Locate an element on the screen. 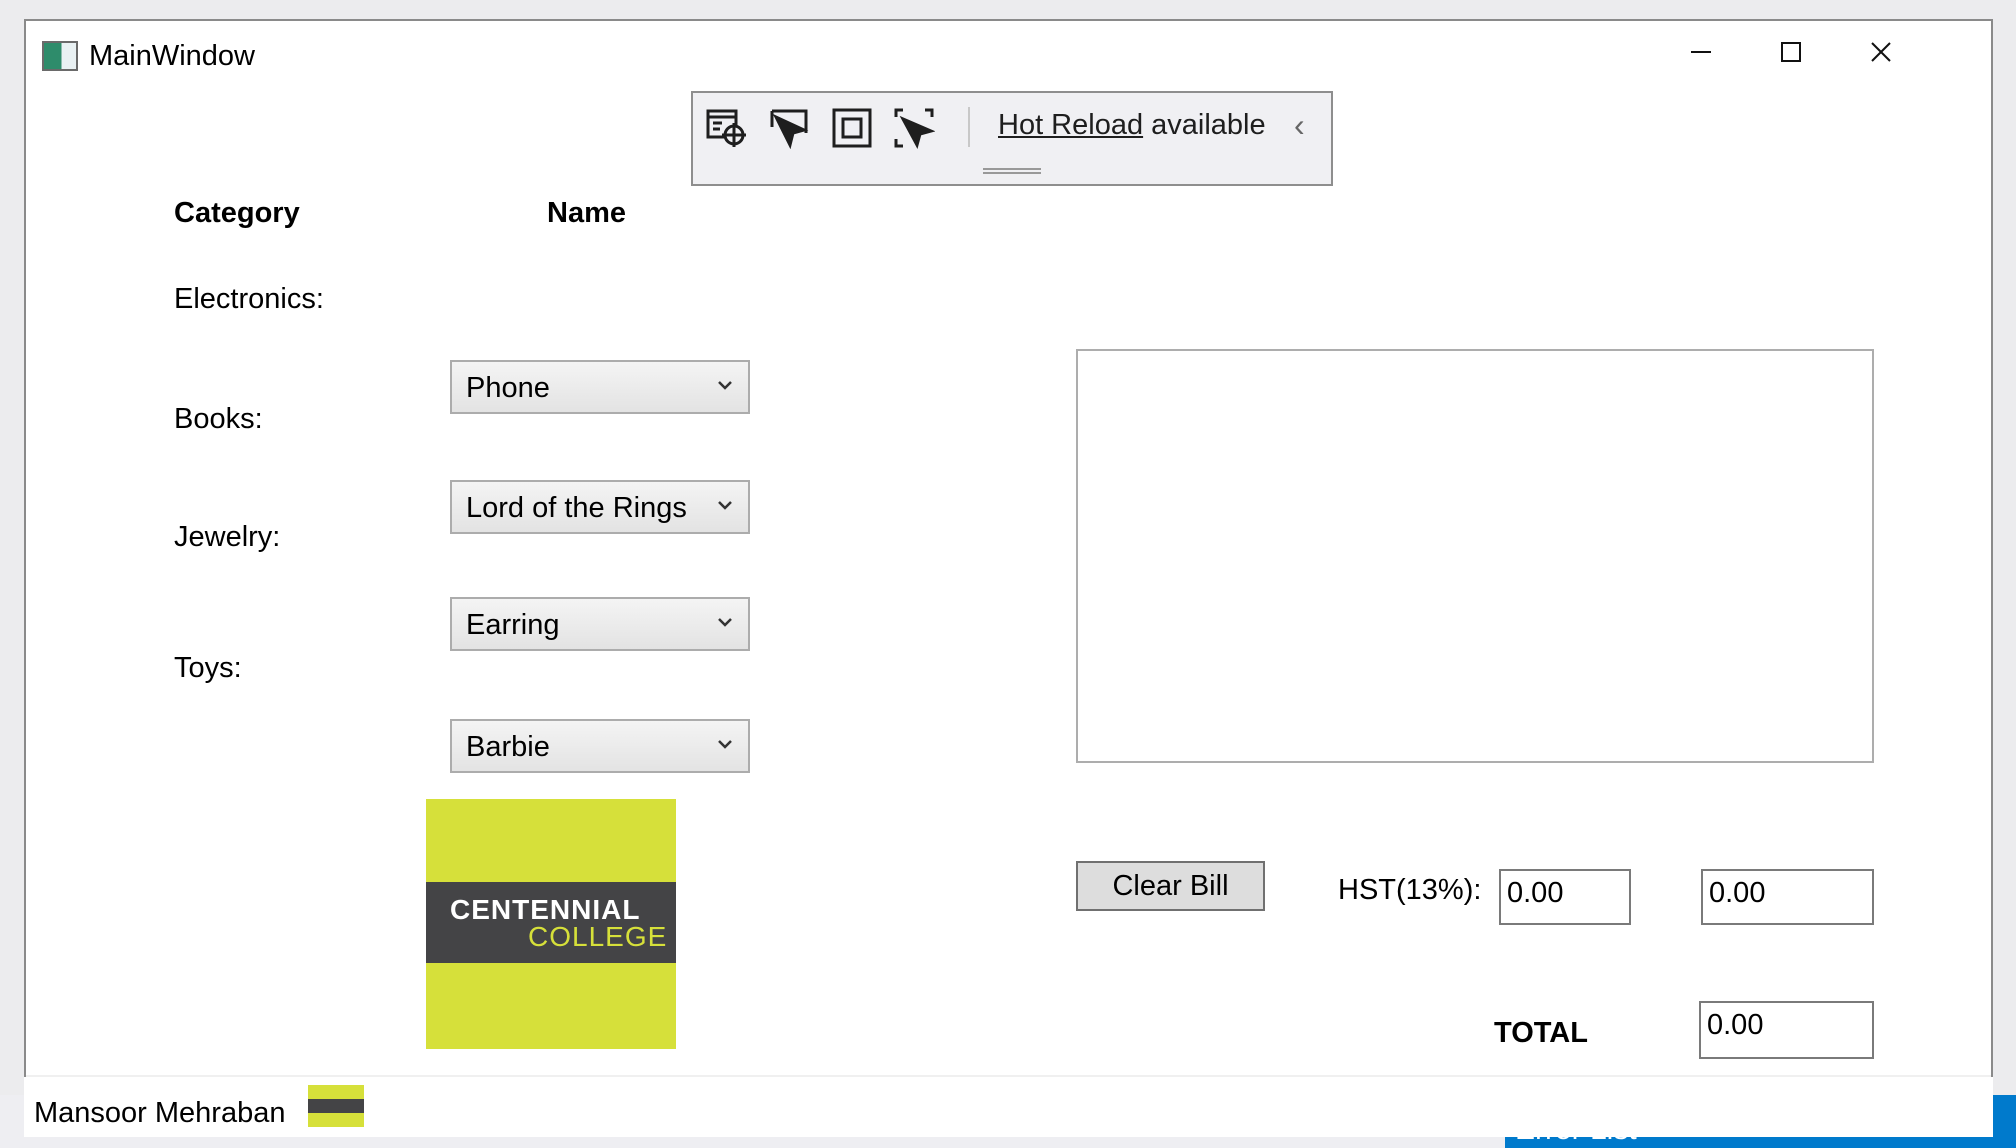  name-header: Name is located at coordinates (586, 213).